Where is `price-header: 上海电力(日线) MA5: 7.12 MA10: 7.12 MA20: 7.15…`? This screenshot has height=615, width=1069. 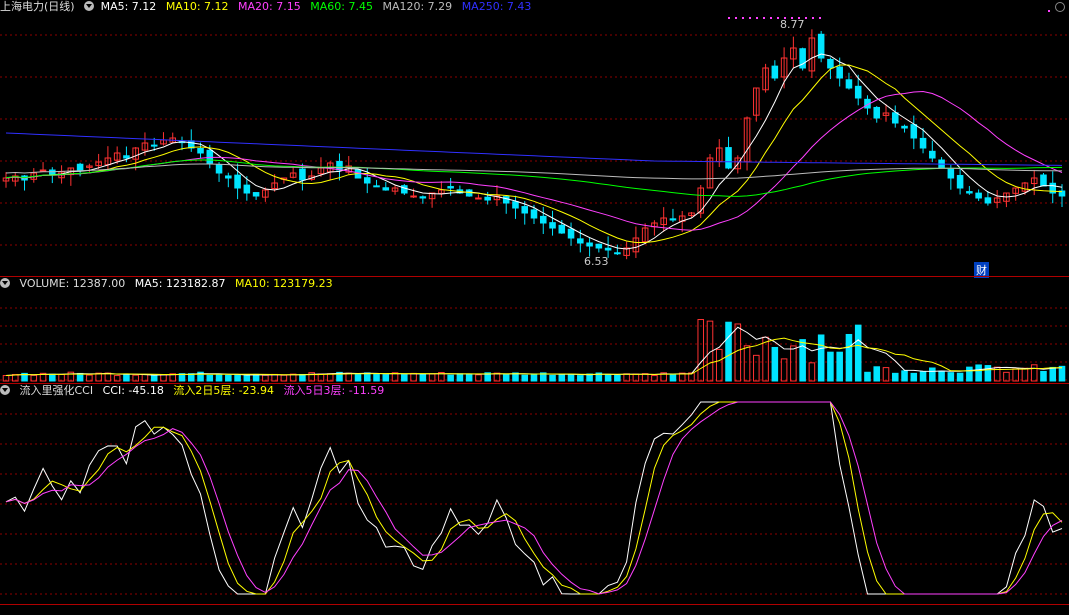 price-header: 上海电力(日线) MA5: 7.12 MA10: 7.12 MA20: 7.15… is located at coordinates (268, 7).